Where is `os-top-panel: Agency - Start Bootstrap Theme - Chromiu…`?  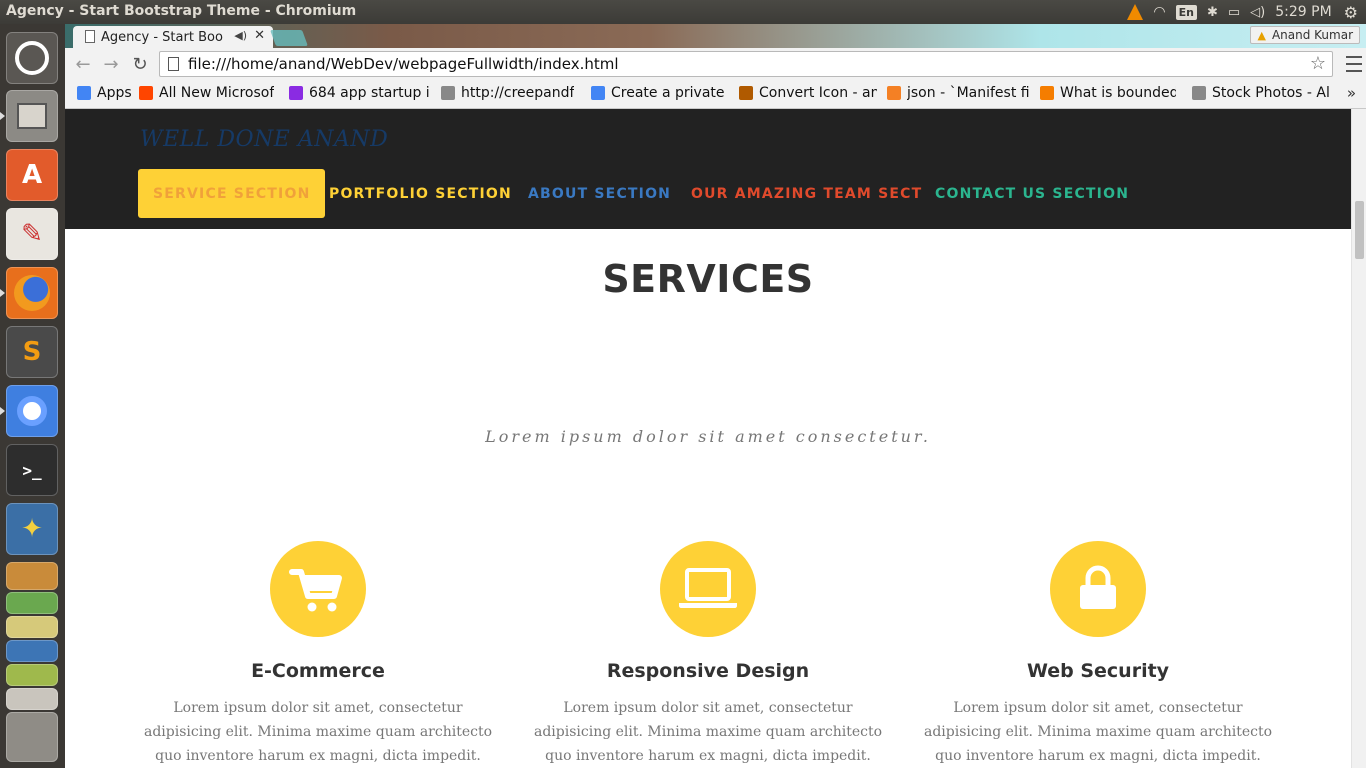 os-top-panel: Agency - Start Bootstrap Theme - Chromiu… is located at coordinates (683, 12).